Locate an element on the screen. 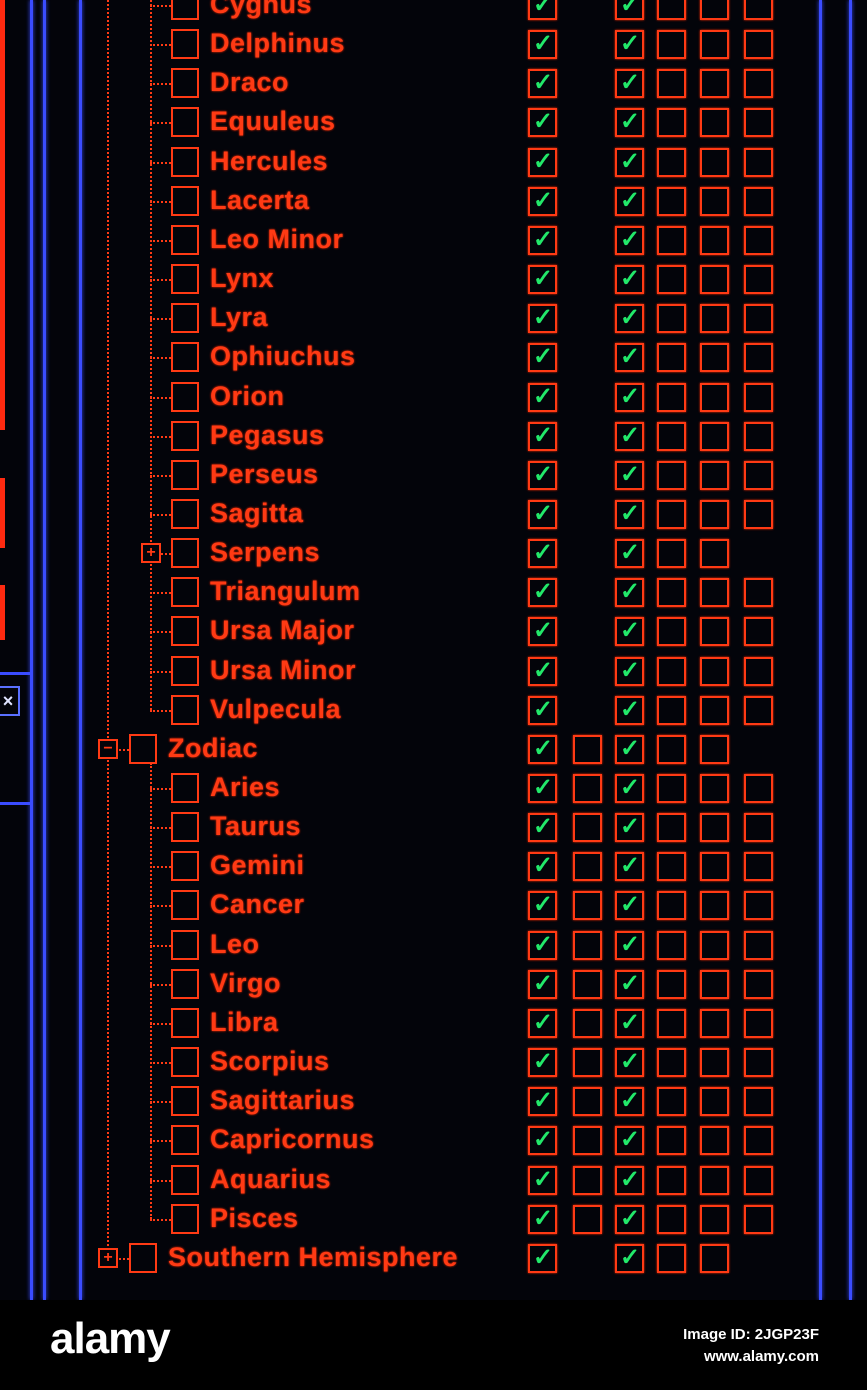  tree-item-label: Libra is located at coordinates (244, 1022).